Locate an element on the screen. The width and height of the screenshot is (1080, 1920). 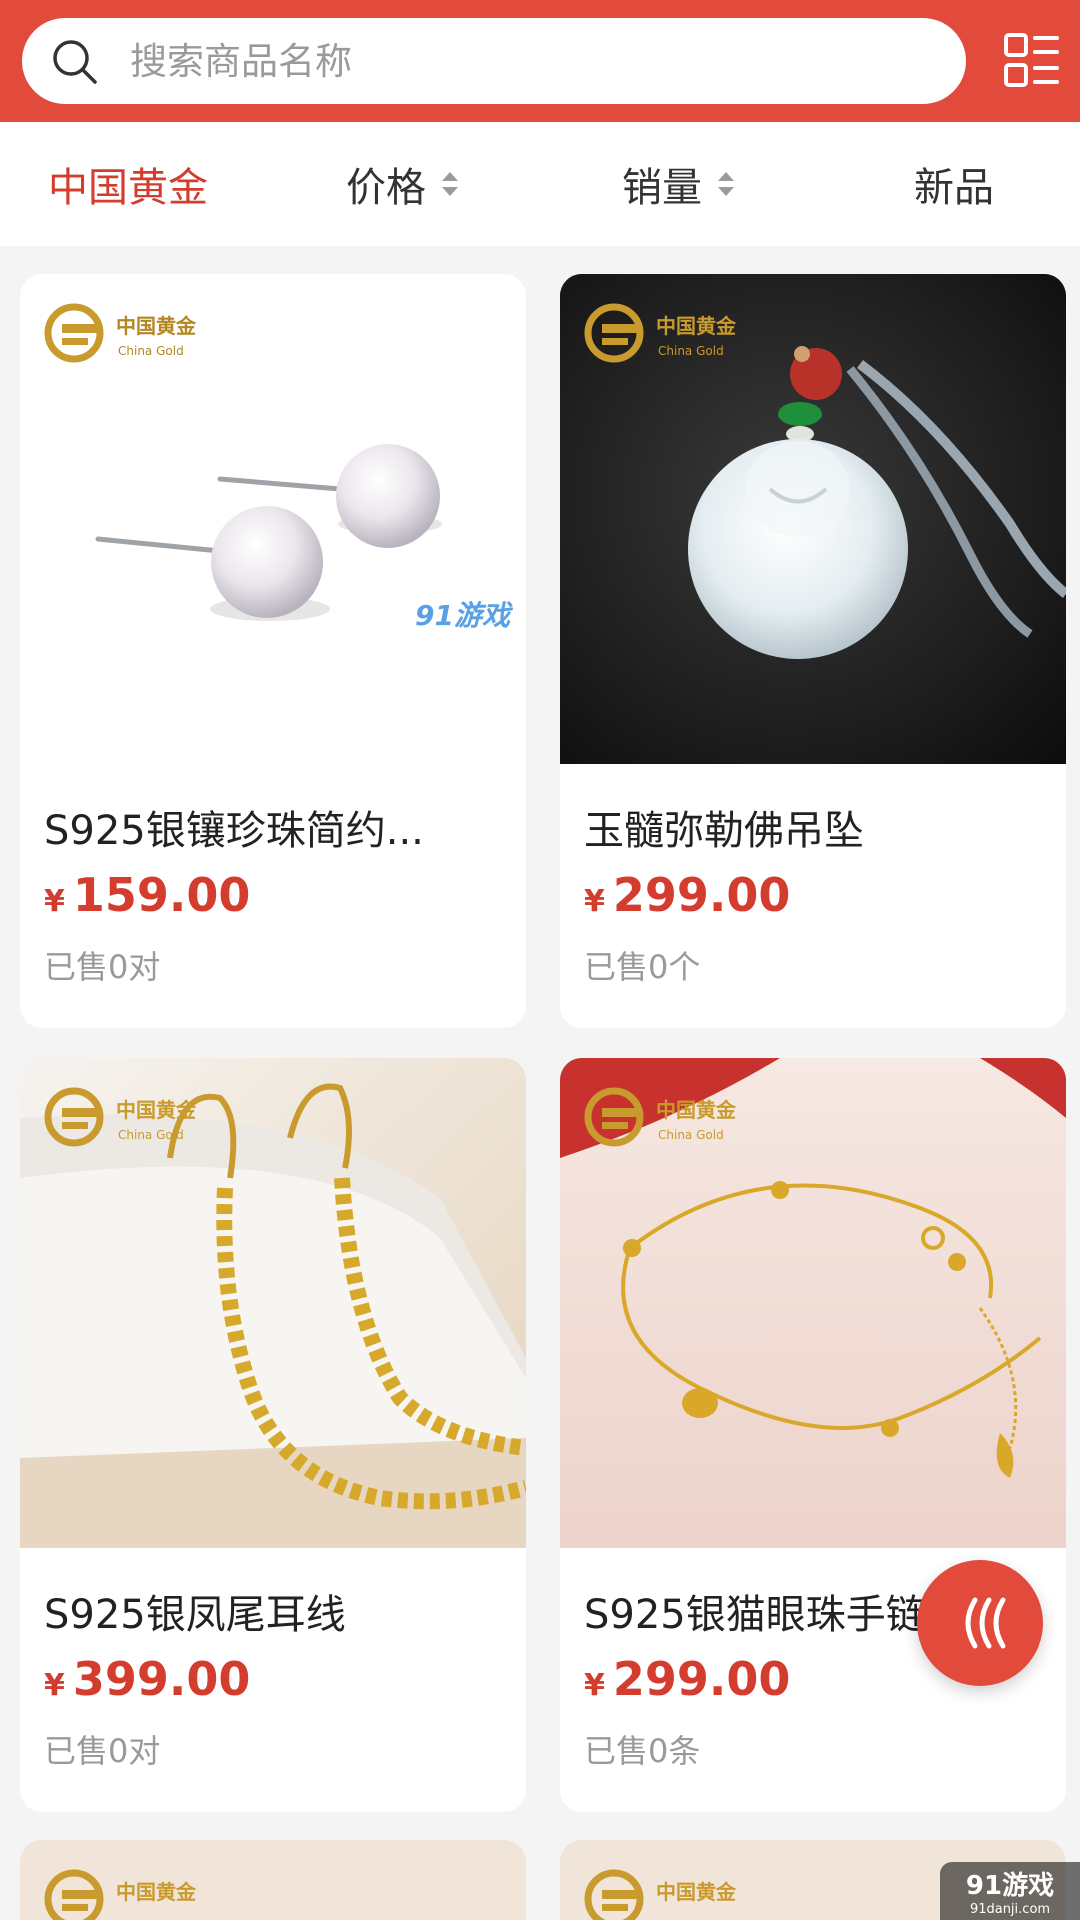
watermark-badge: 91游戏 91danji.com is located at coordinates (1010, 1891).